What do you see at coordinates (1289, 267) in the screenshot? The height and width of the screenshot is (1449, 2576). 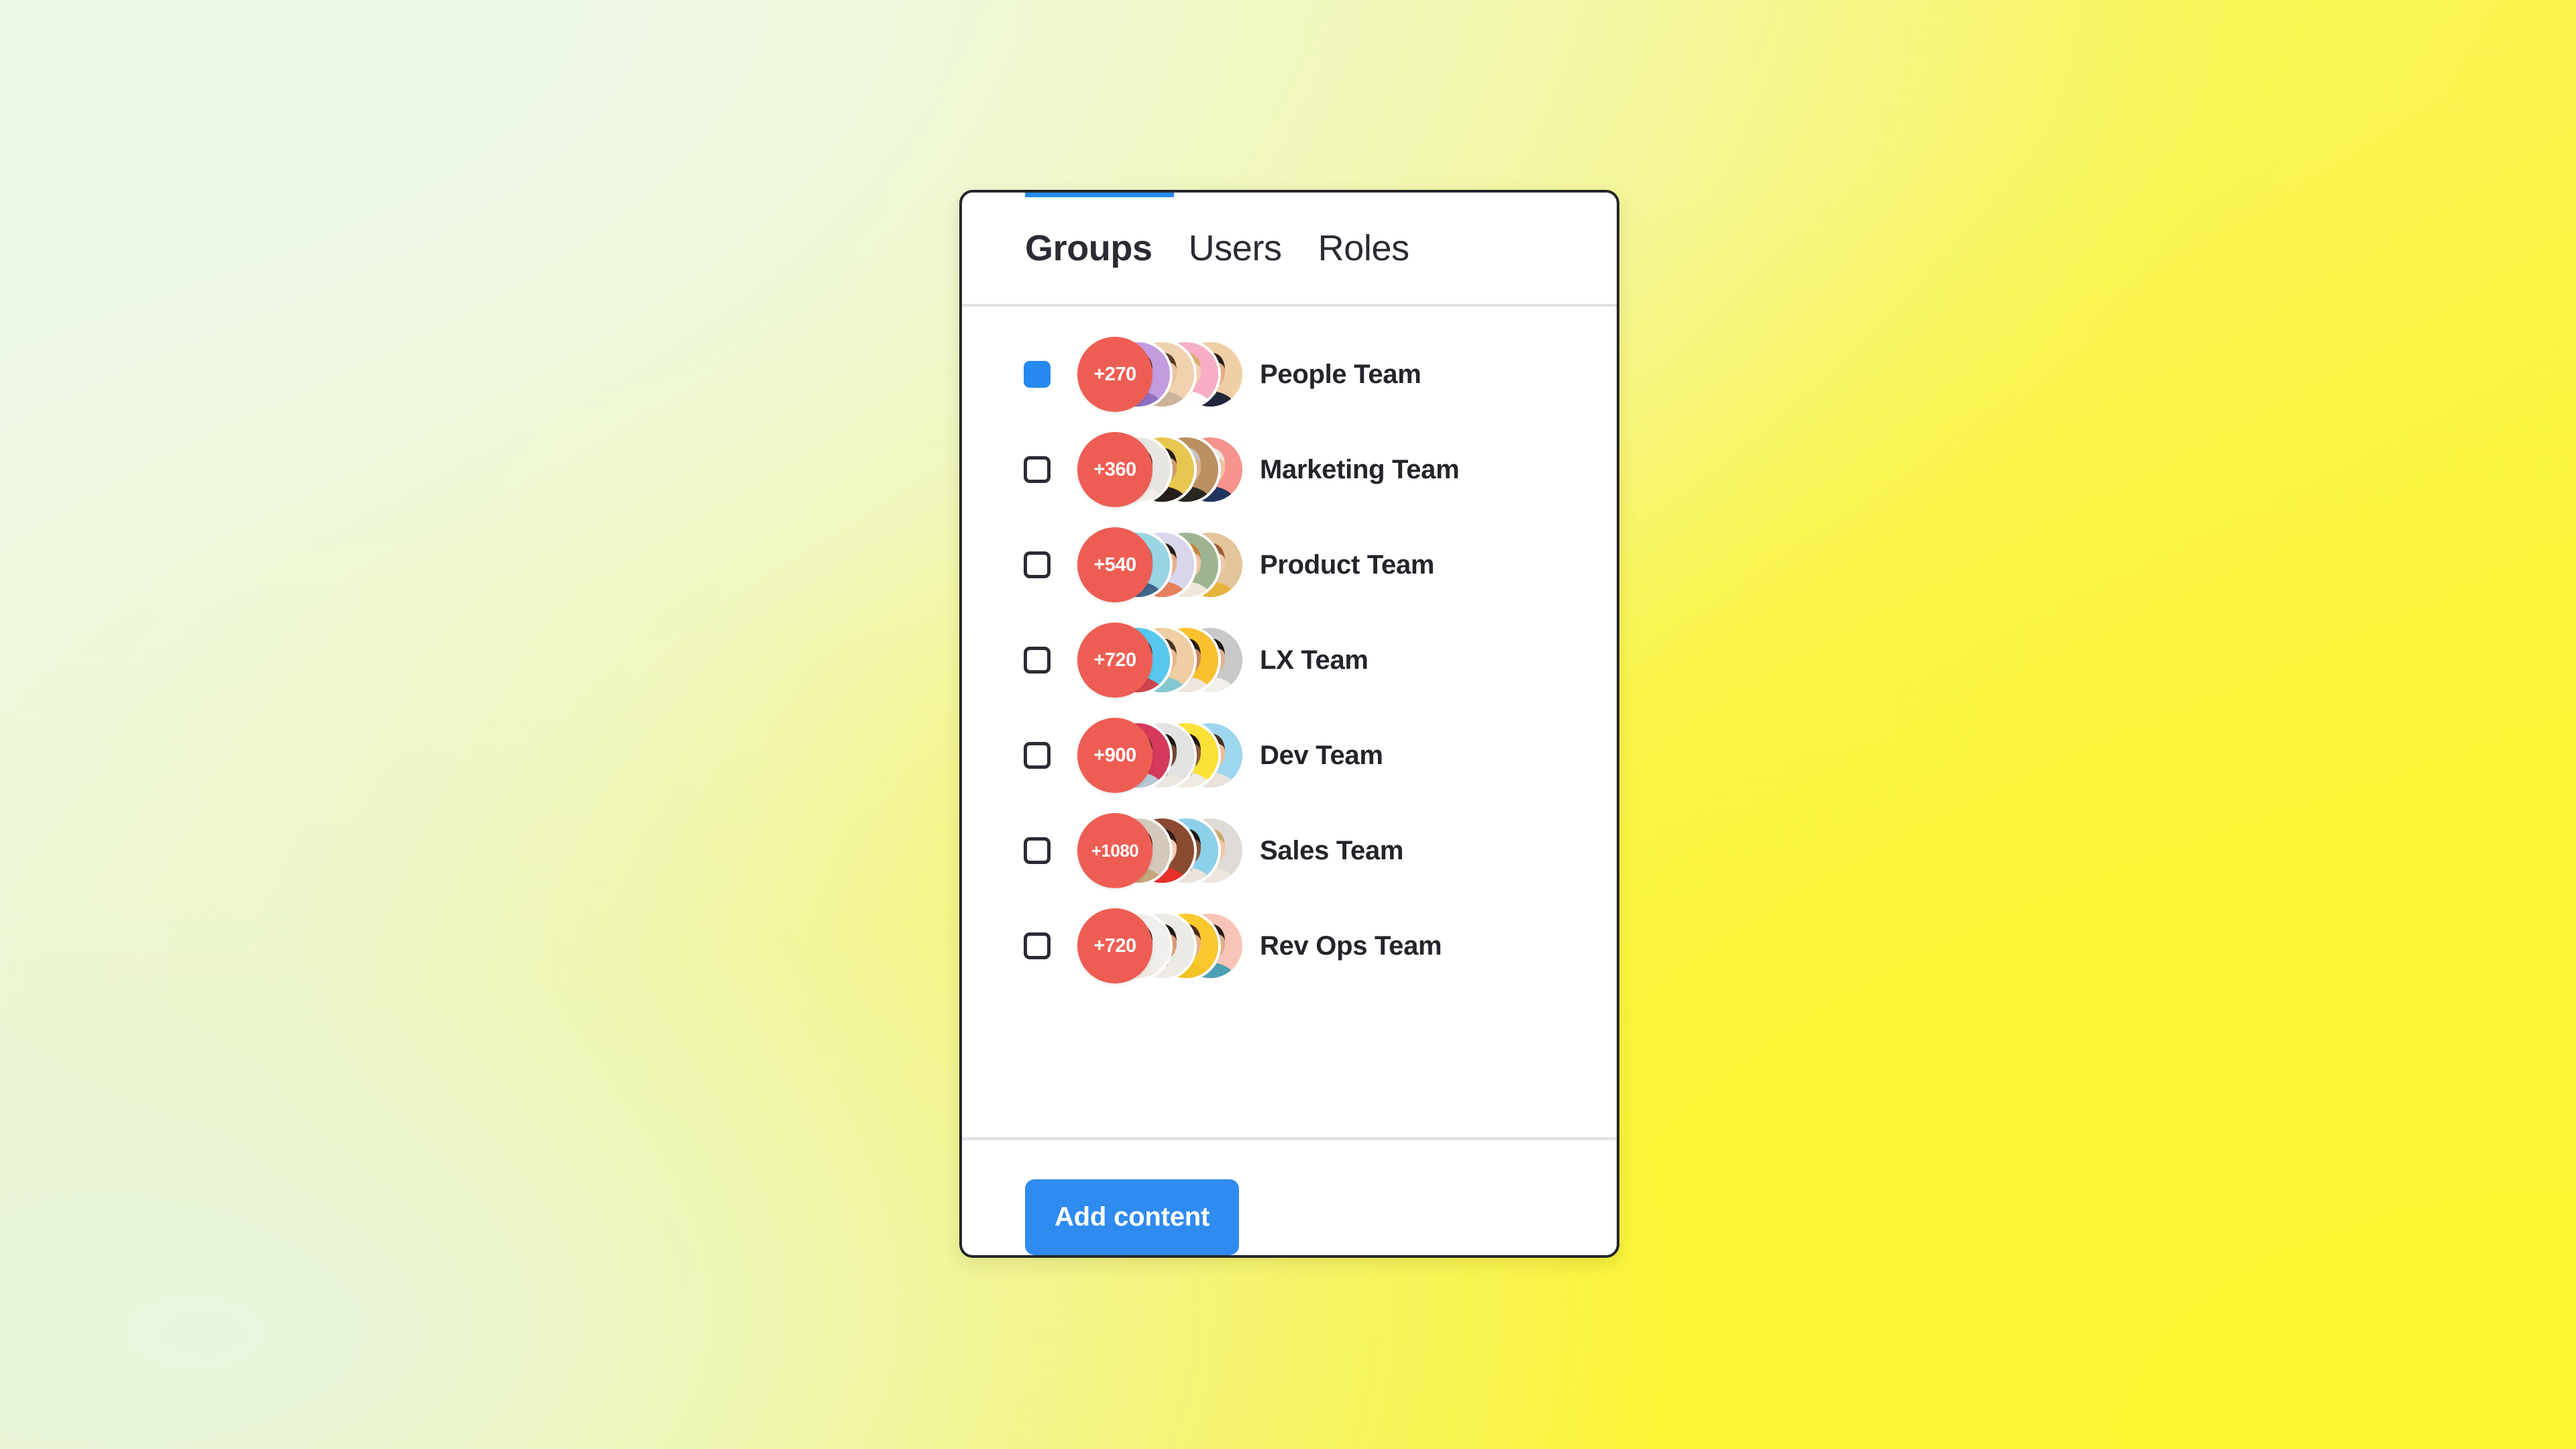 I see `tab-list: Groups Users Roles` at bounding box center [1289, 267].